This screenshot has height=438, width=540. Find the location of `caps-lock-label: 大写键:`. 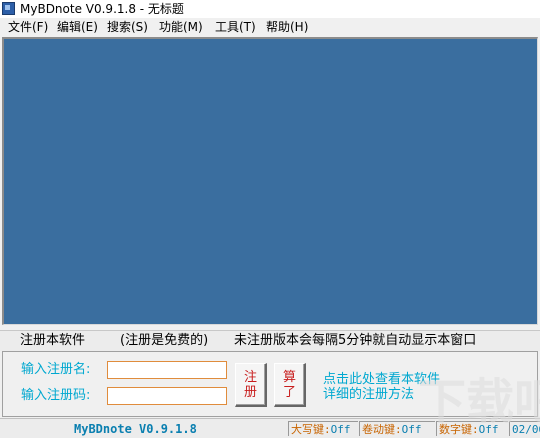

caps-lock-label: 大写键: is located at coordinates (311, 429).